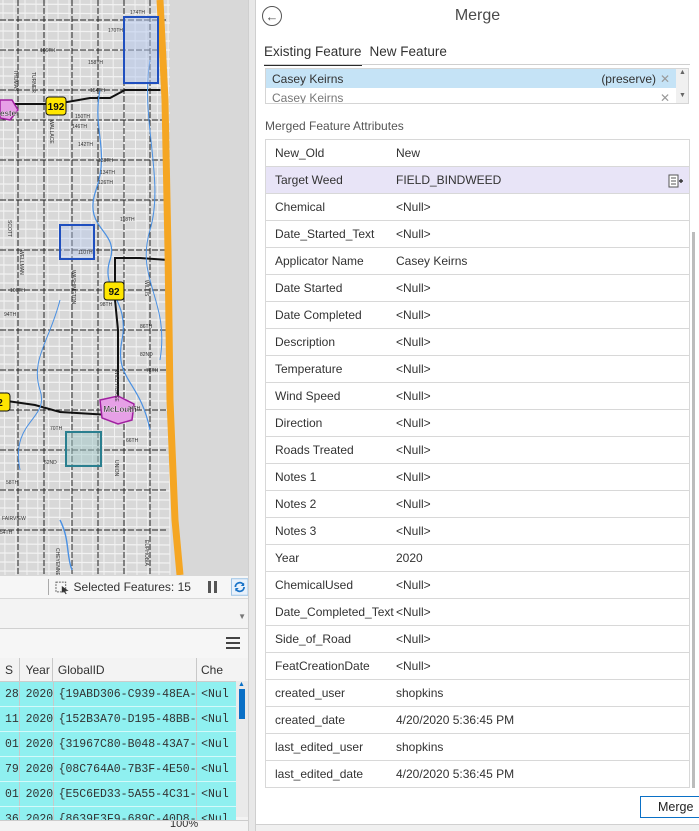 This screenshot has height=831, width=699. Describe the element at coordinates (477, 78) in the screenshot. I see `feature-list-item: Casey Keirns (preserve) ✕` at that location.